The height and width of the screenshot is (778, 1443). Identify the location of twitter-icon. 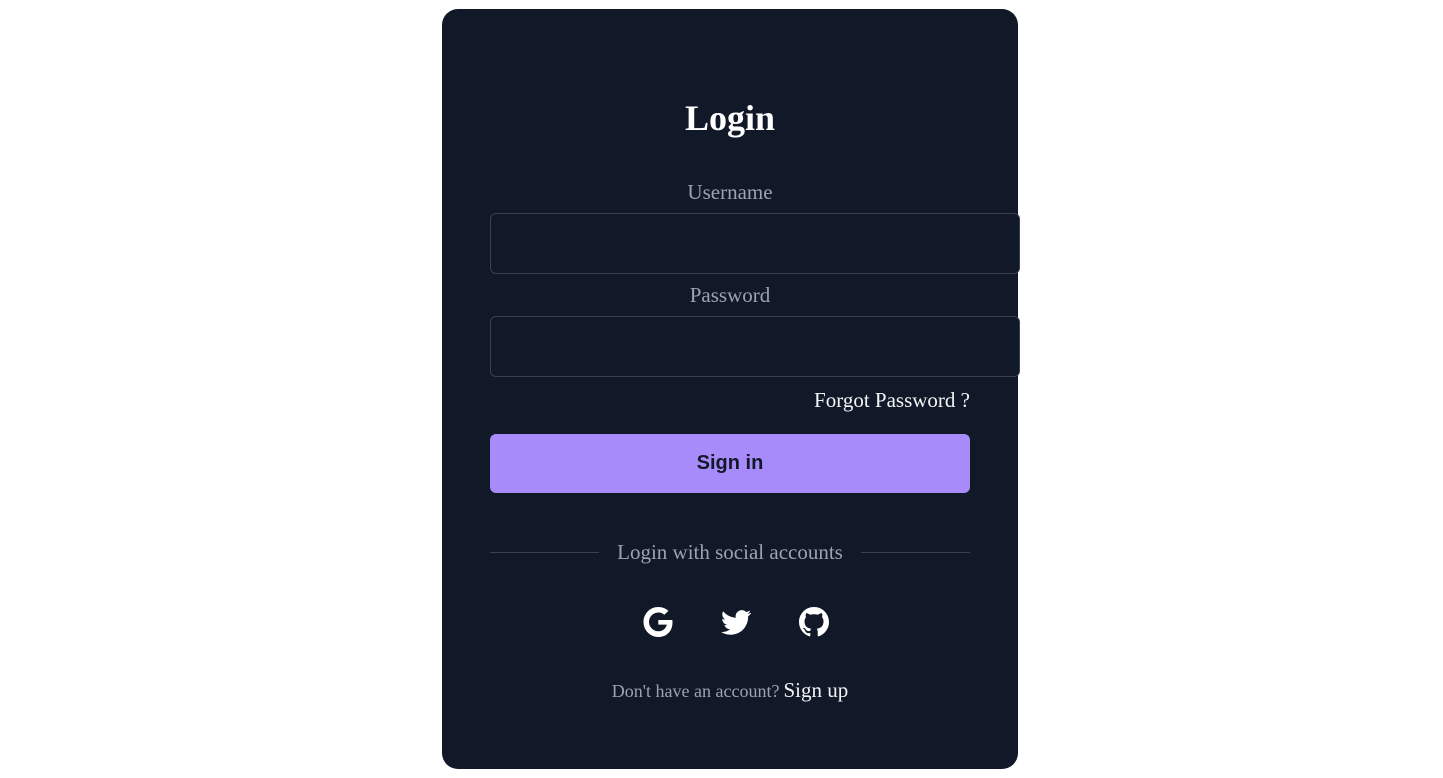
(736, 622).